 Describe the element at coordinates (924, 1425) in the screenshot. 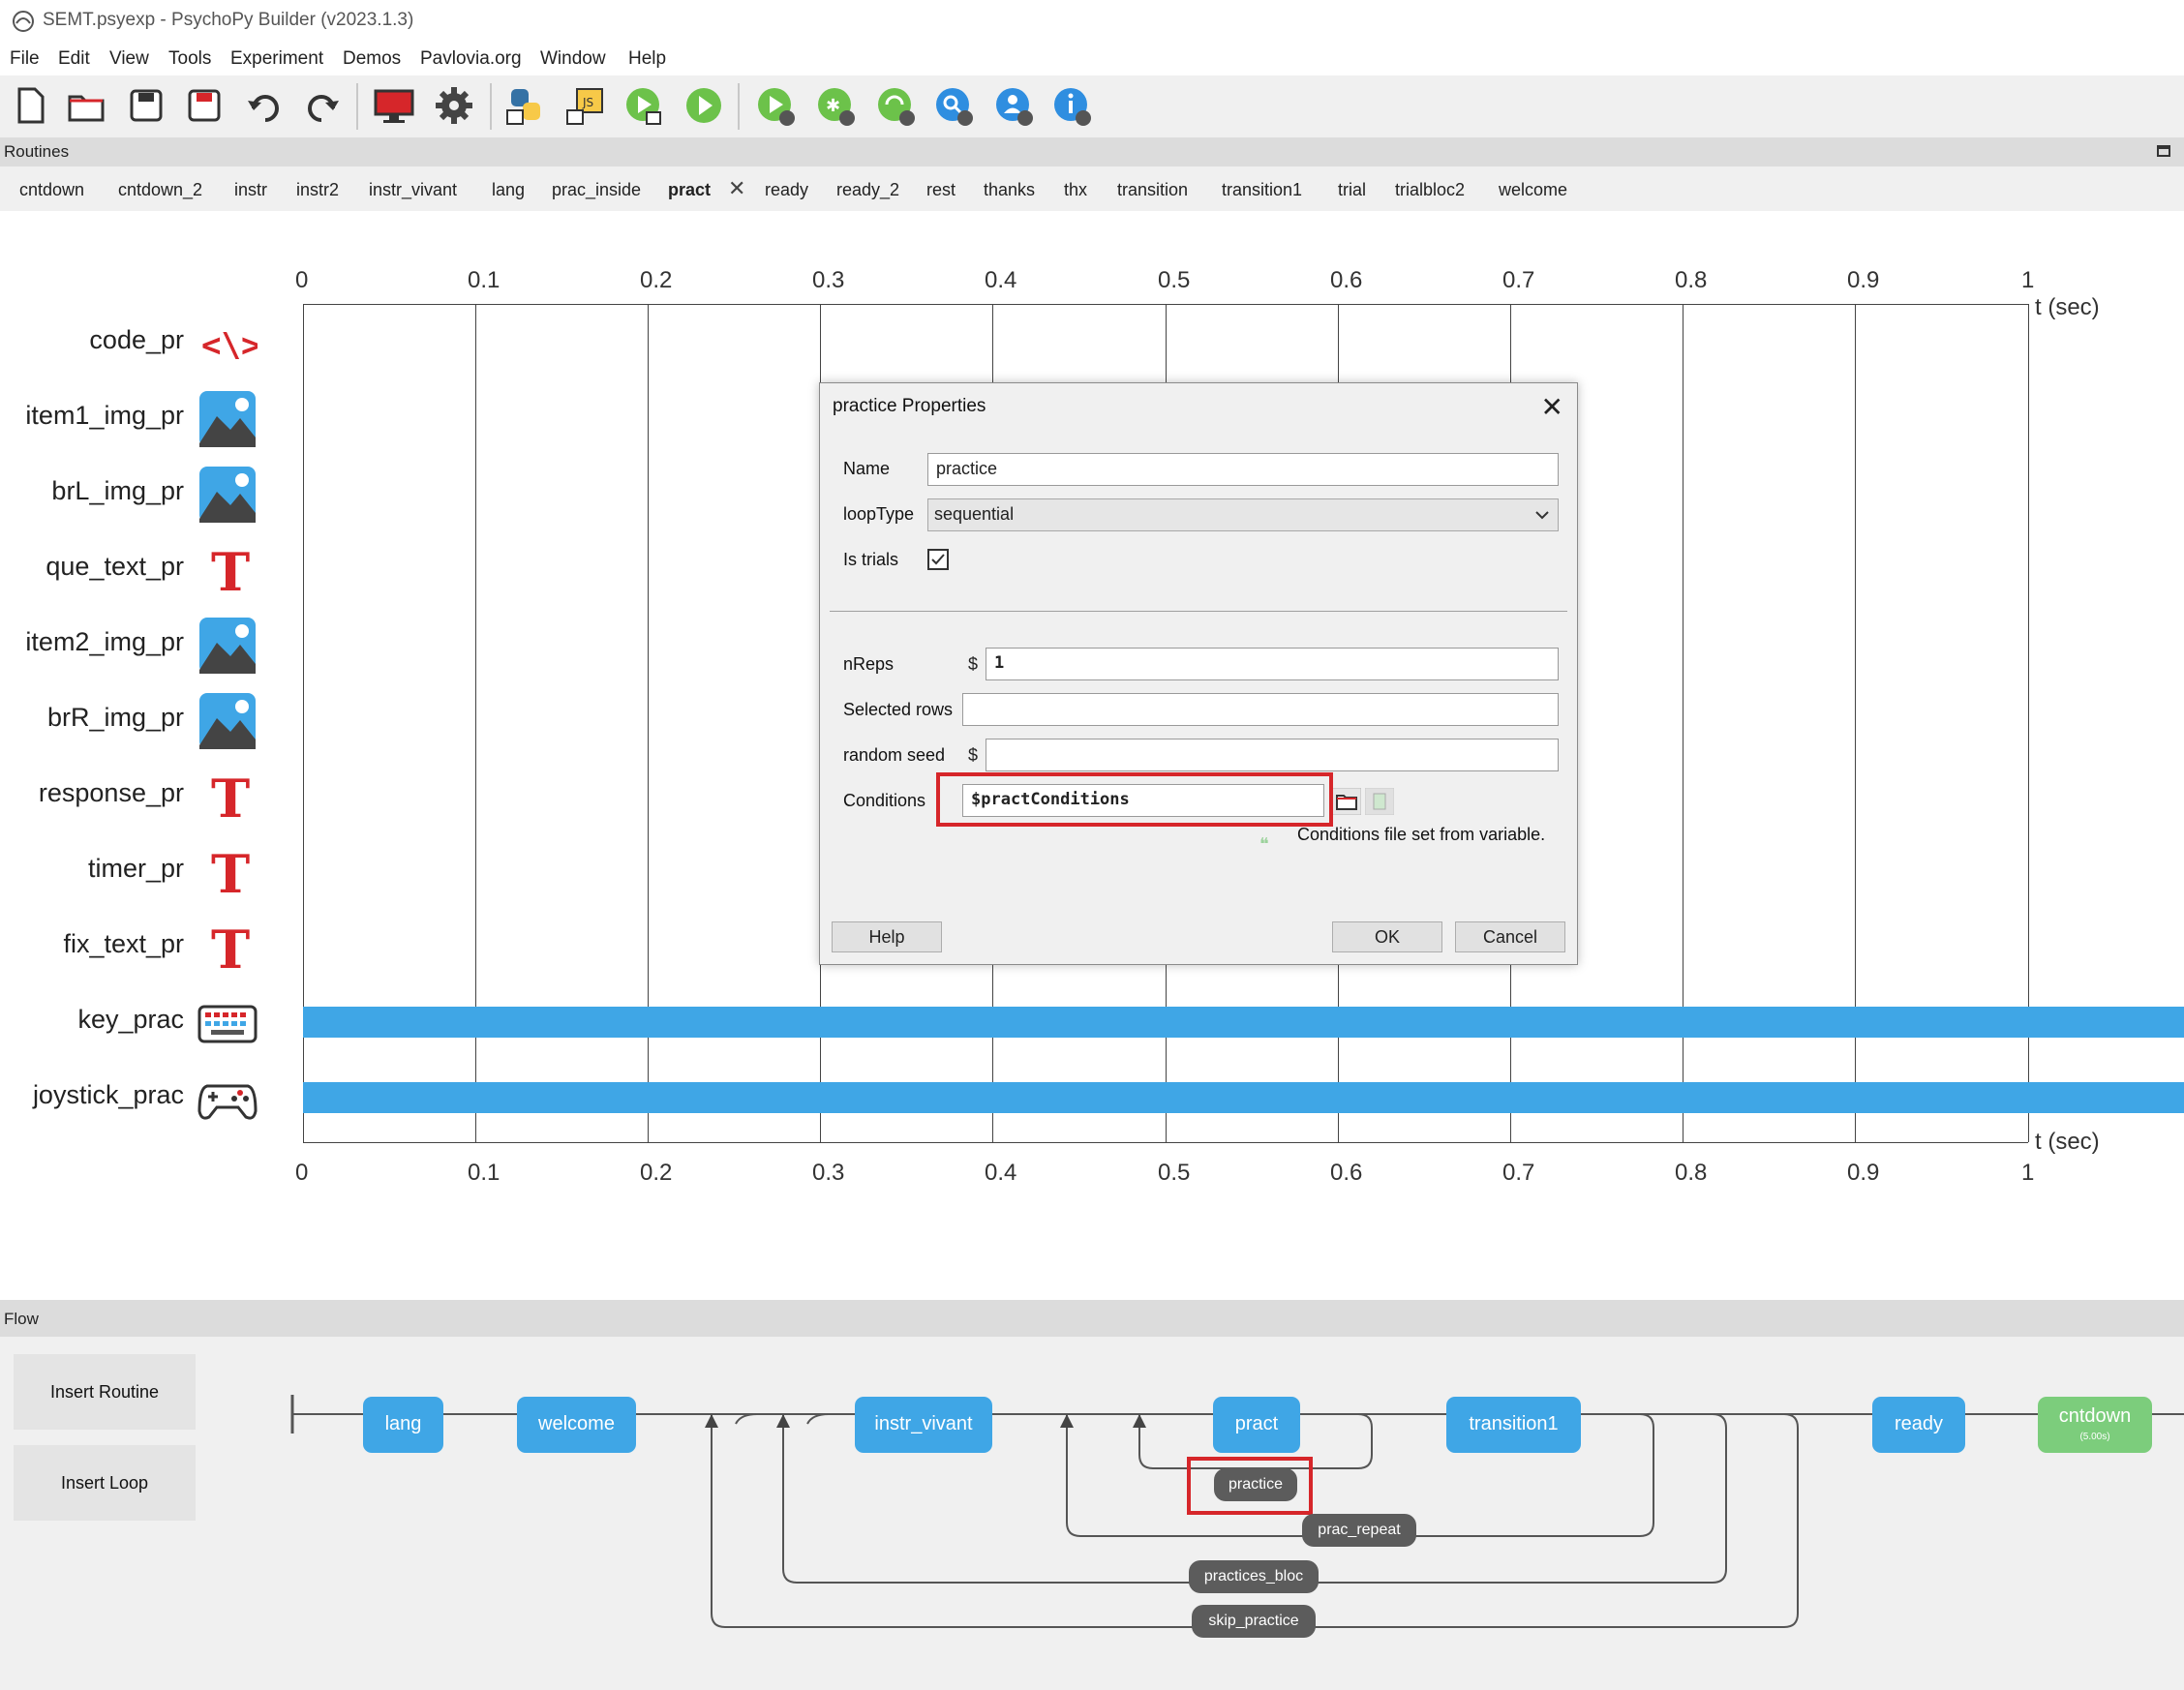

I see `flow-routine-instr-vivant: instr_vivant` at that location.